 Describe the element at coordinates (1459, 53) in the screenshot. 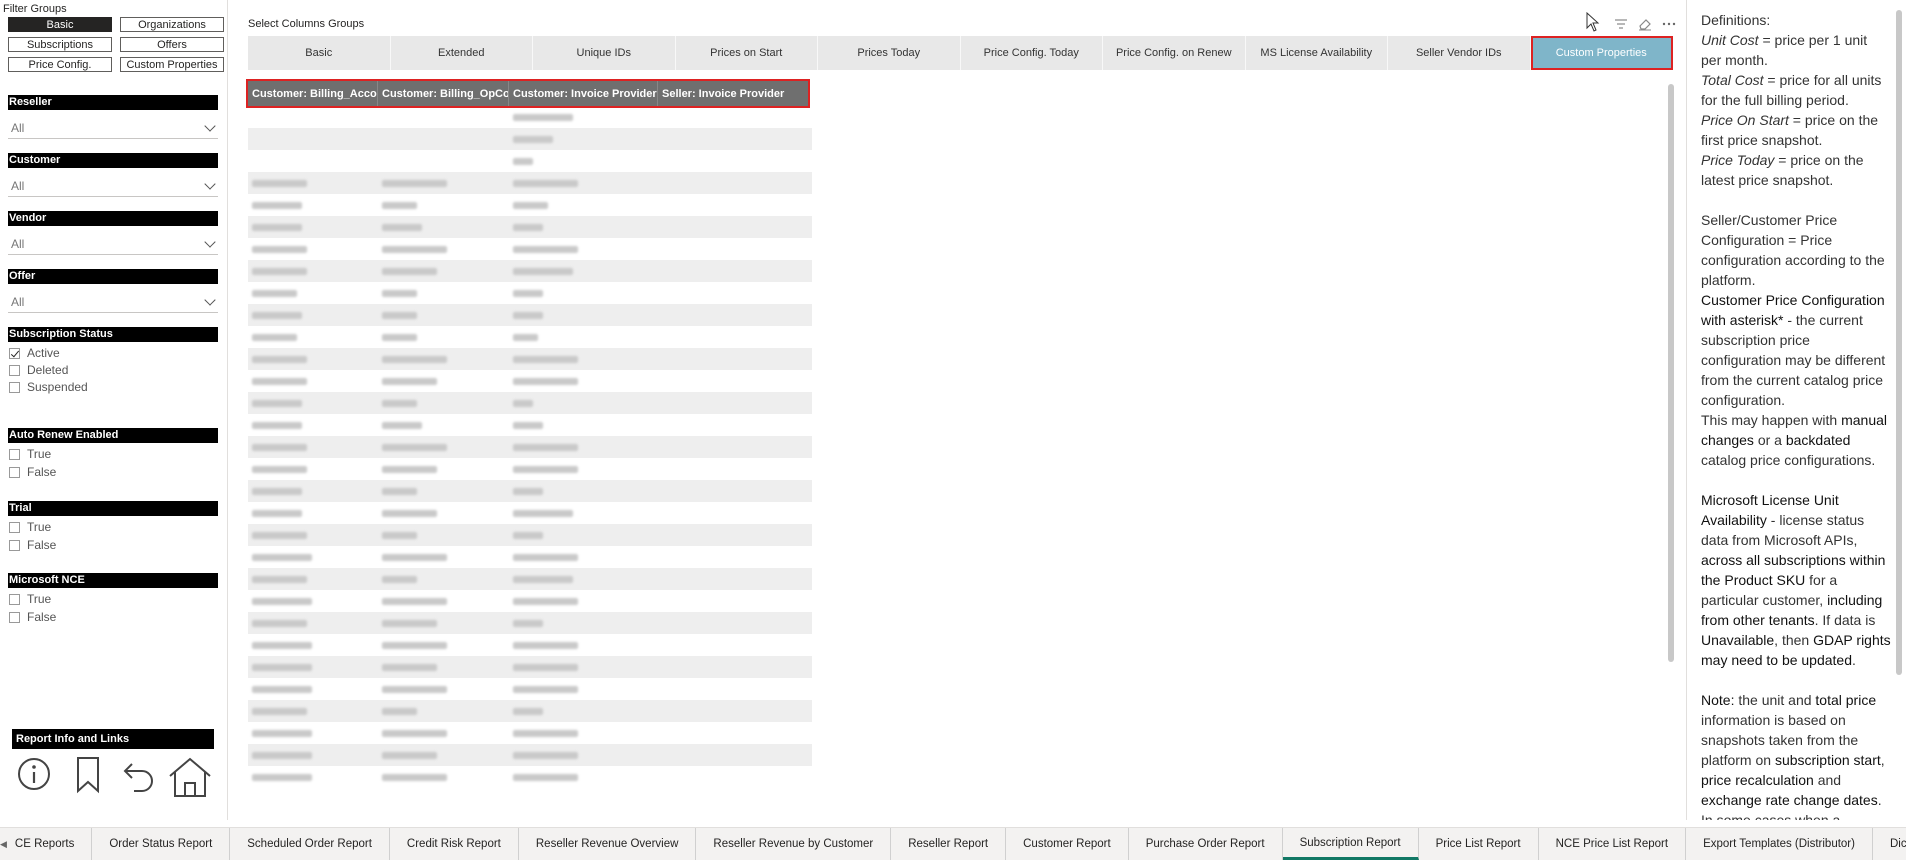

I see `column-group-seller-vendor-ids: Seller Vendor IDs` at that location.